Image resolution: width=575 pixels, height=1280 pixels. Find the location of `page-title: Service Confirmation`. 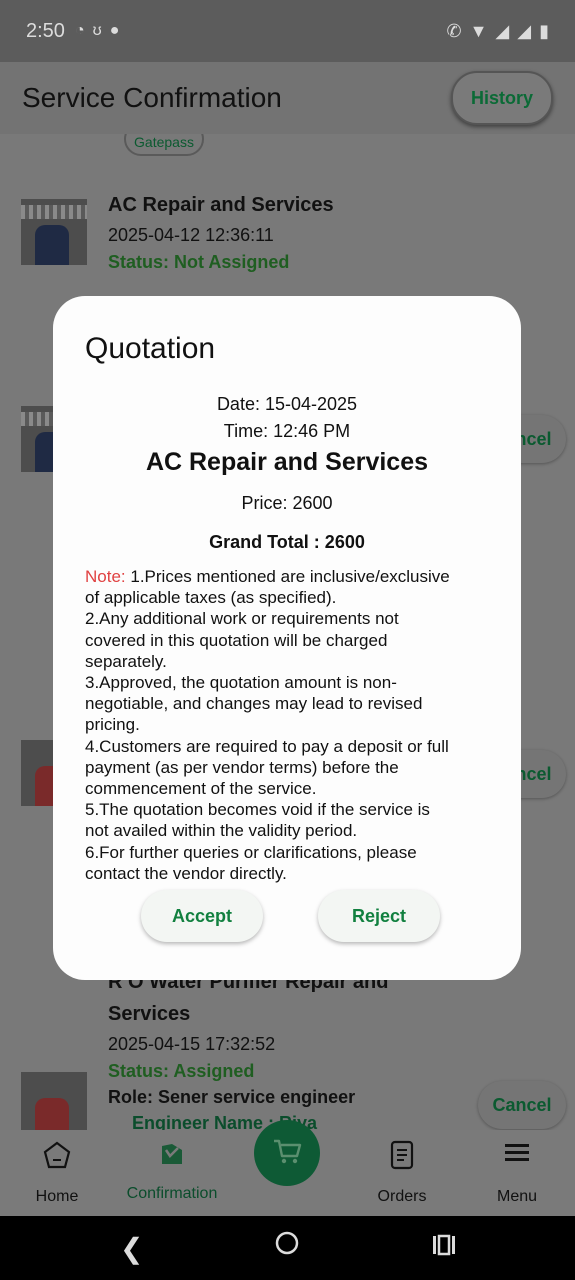

page-title: Service Confirmation is located at coordinates (152, 97).